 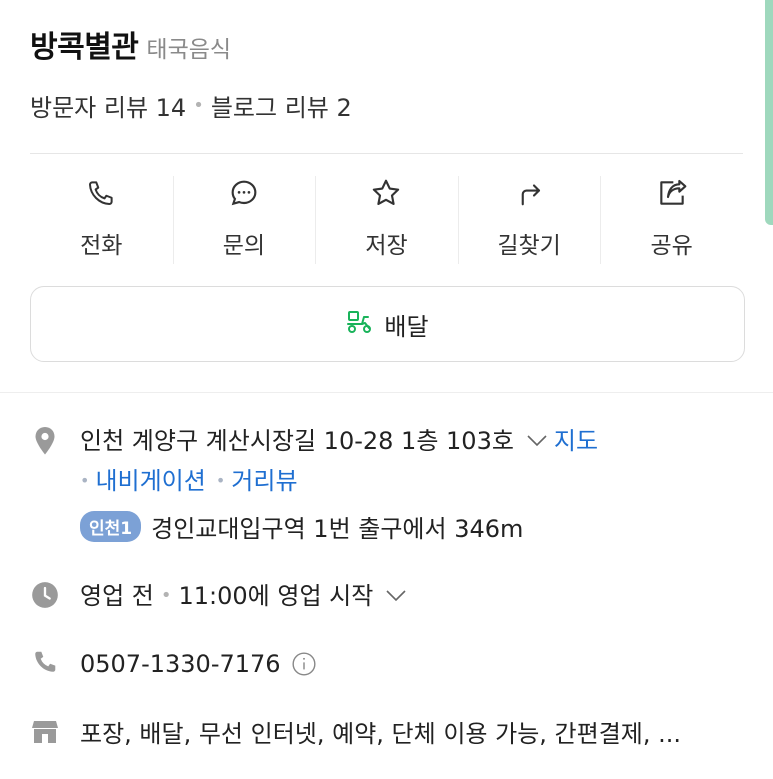 I want to click on place-name: 방콕별관, so click(x=84, y=47).